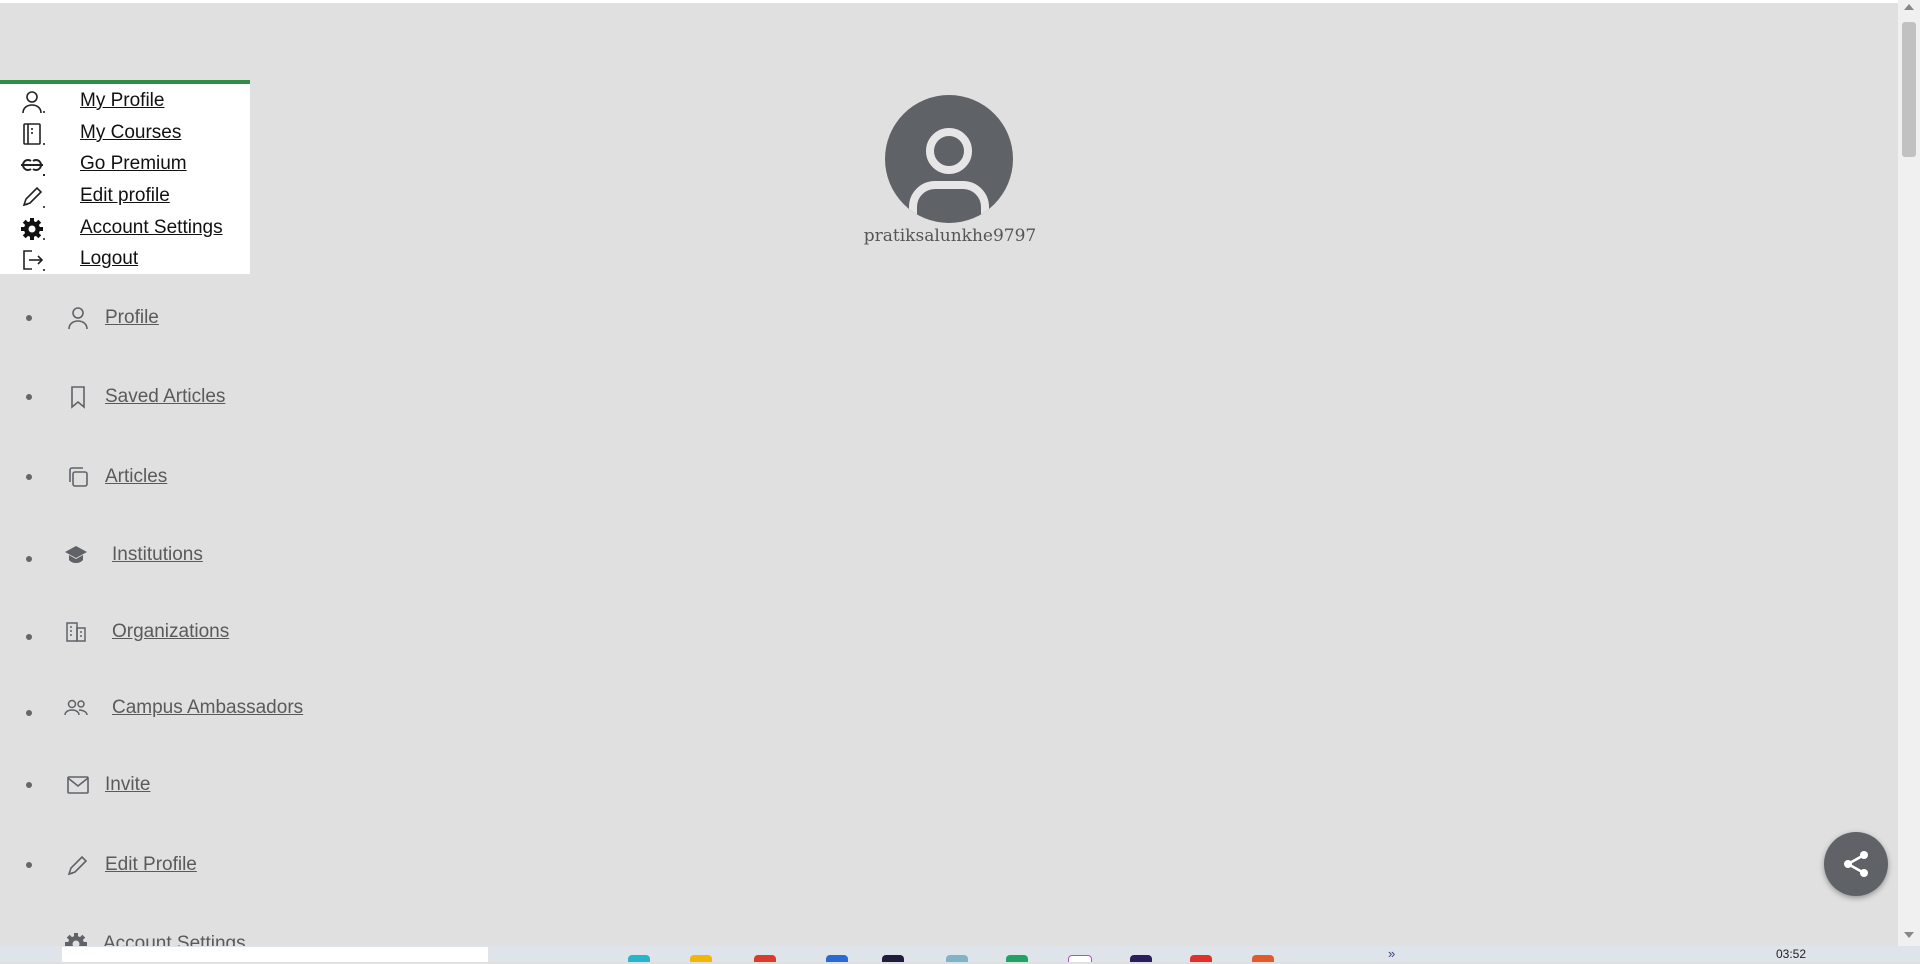 The height and width of the screenshot is (964, 1920). What do you see at coordinates (949, 1) in the screenshot?
I see `top-strip` at bounding box center [949, 1].